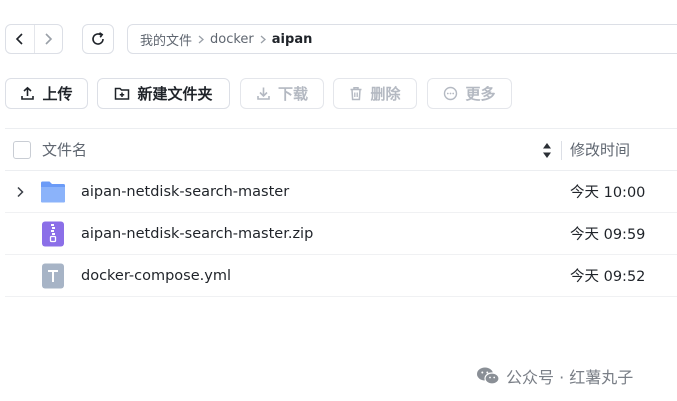 The width and height of the screenshot is (677, 401). Describe the element at coordinates (57, 94) in the screenshot. I see `upload-label: 上传` at that location.